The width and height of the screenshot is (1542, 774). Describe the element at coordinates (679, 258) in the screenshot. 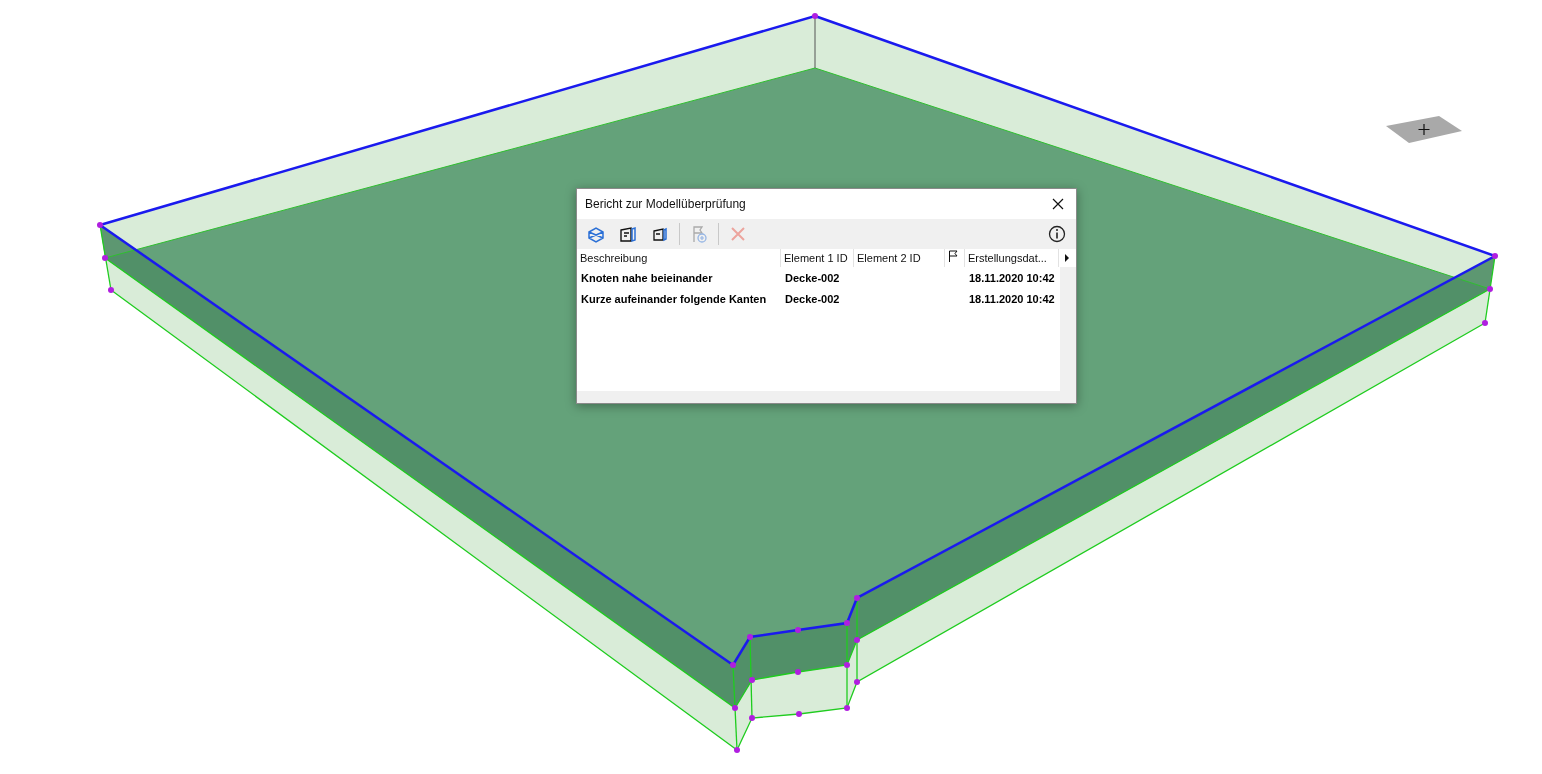

I see `column-header: Beschreibung` at that location.